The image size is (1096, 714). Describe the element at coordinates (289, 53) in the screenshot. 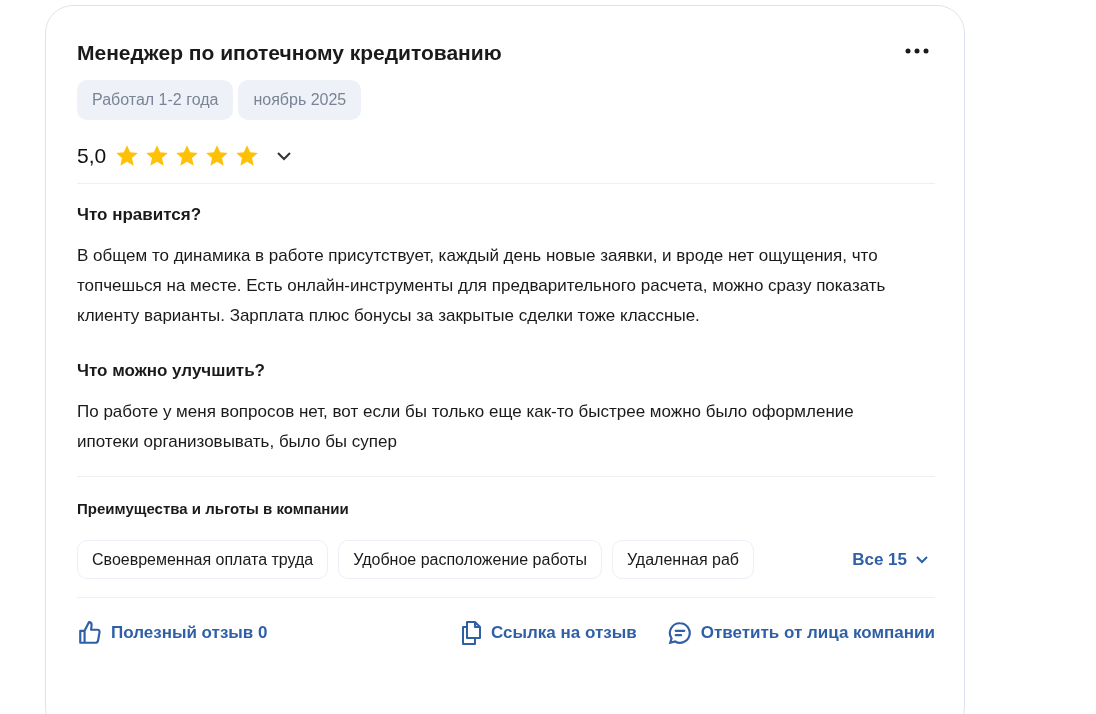

I see `review-title: Менеджер по ипотечному кредитованию` at that location.